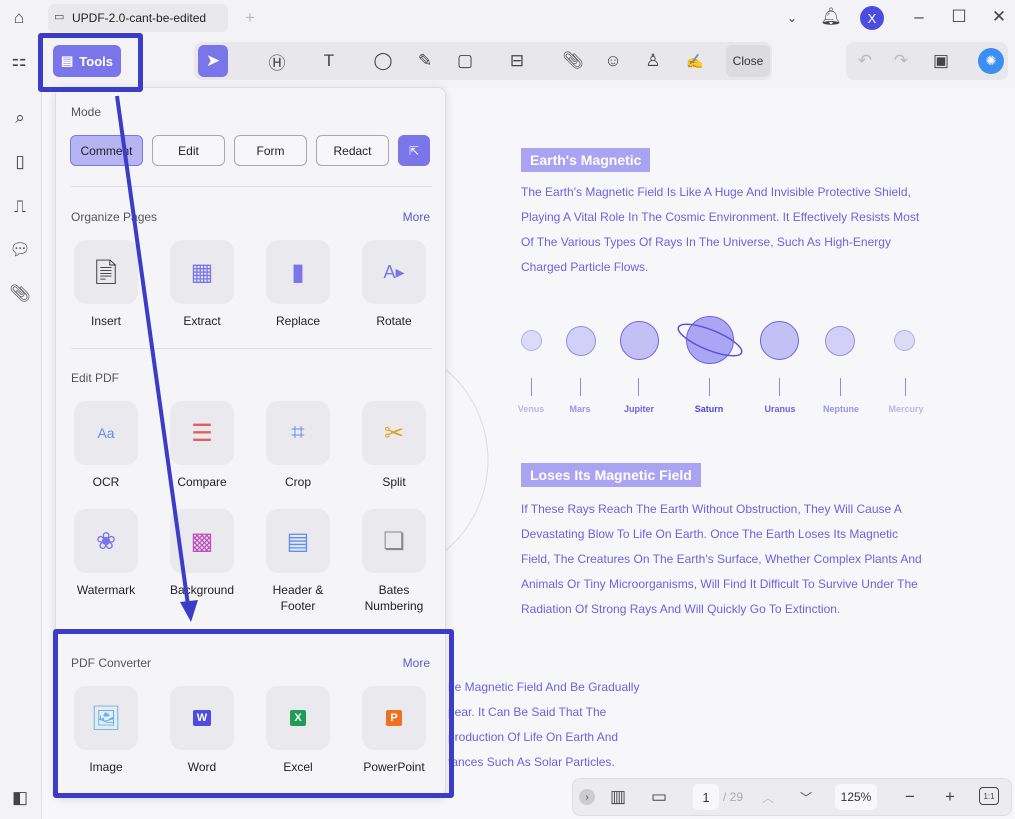 The height and width of the screenshot is (819, 1015). I want to click on minimize-icon: –, so click(919, 17).